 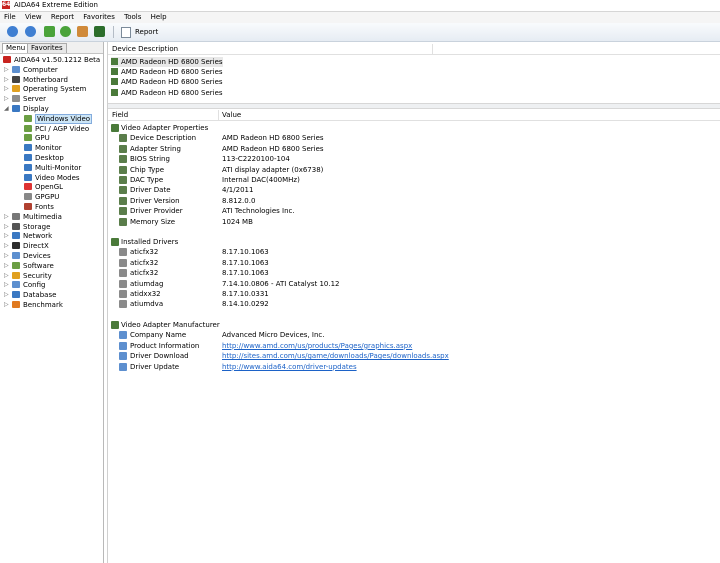 I want to click on device-description-column: Device Description, so click(x=145, y=49).